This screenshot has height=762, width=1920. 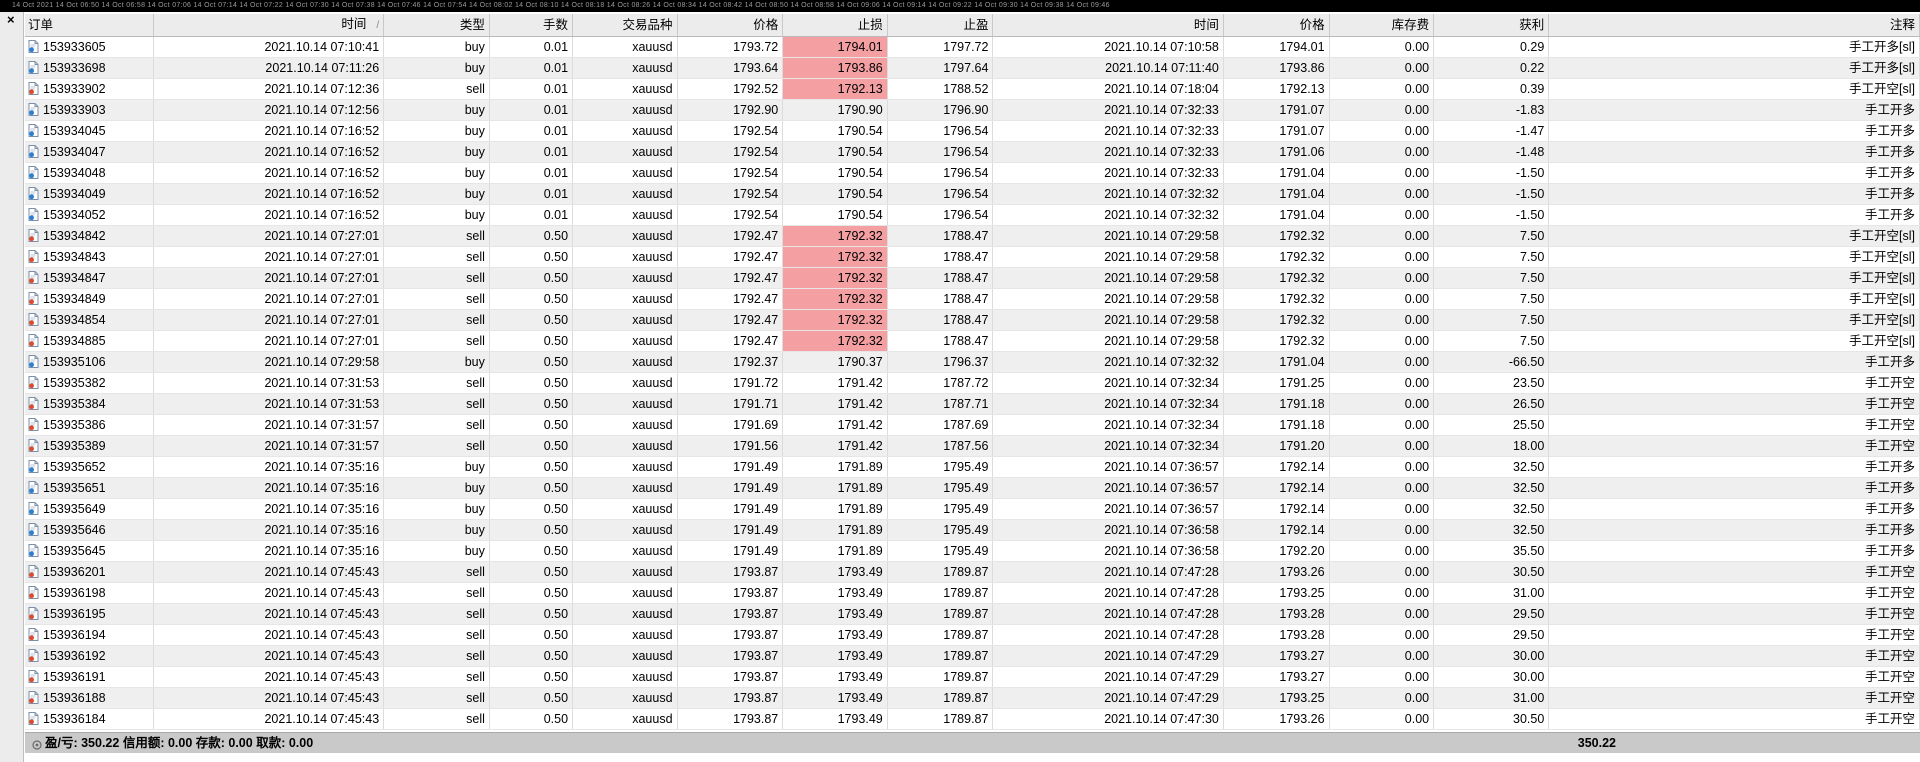 I want to click on header-close-time: 时间, so click(x=1108, y=25).